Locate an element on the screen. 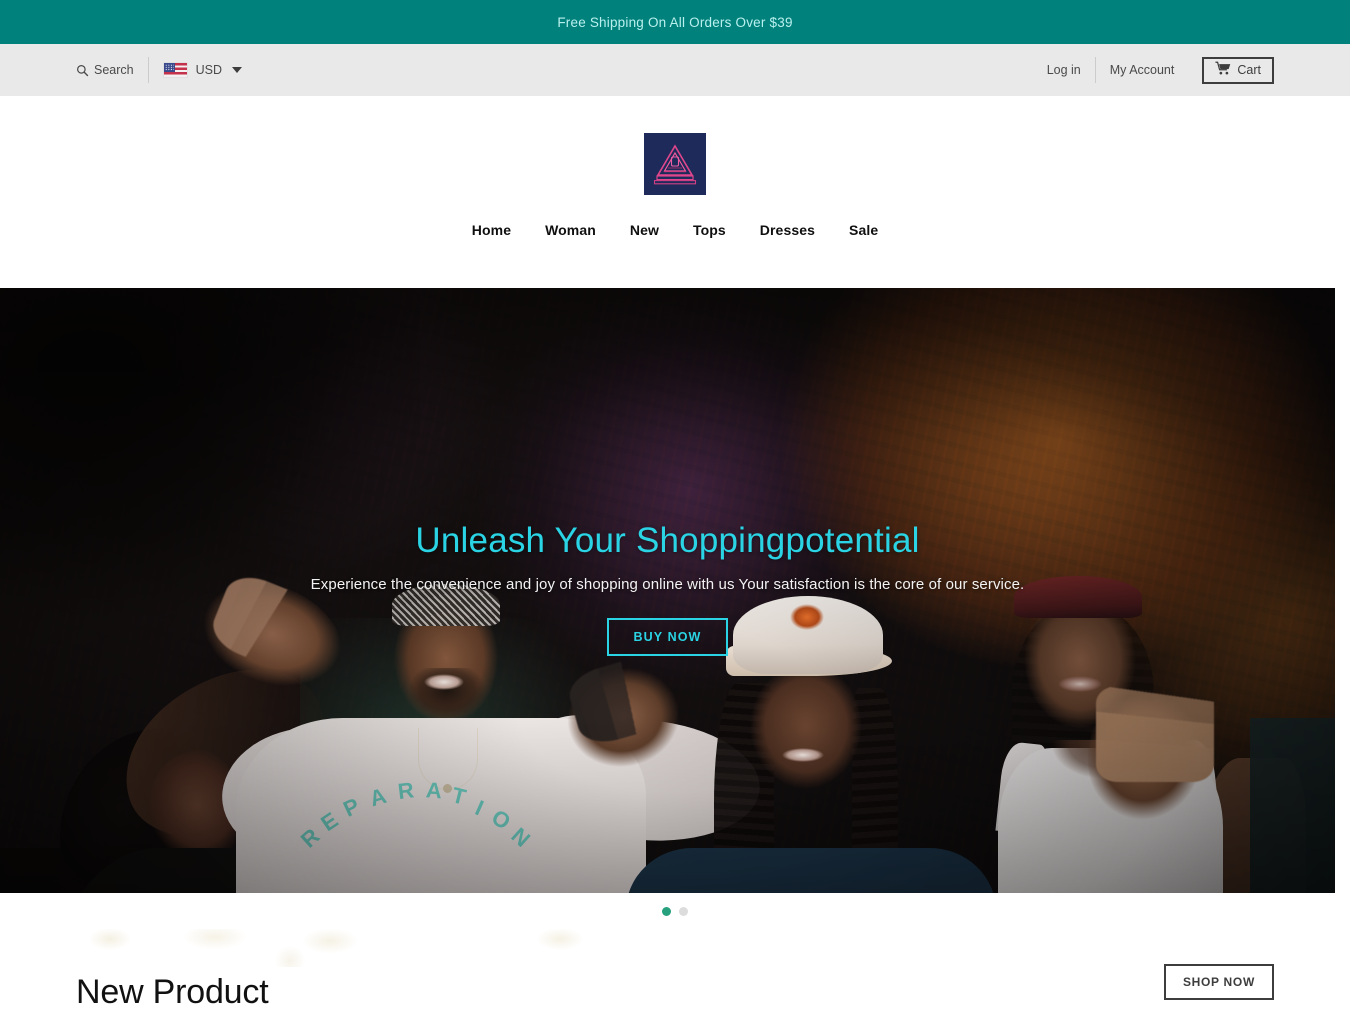 This screenshot has height=1013, width=1350. us-flag-icon is located at coordinates (175, 70).